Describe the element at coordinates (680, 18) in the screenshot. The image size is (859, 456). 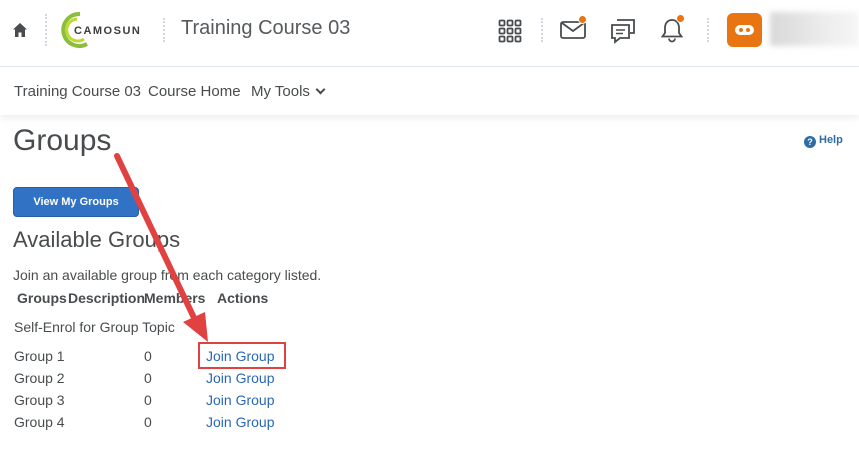
I see `bell-badge` at that location.